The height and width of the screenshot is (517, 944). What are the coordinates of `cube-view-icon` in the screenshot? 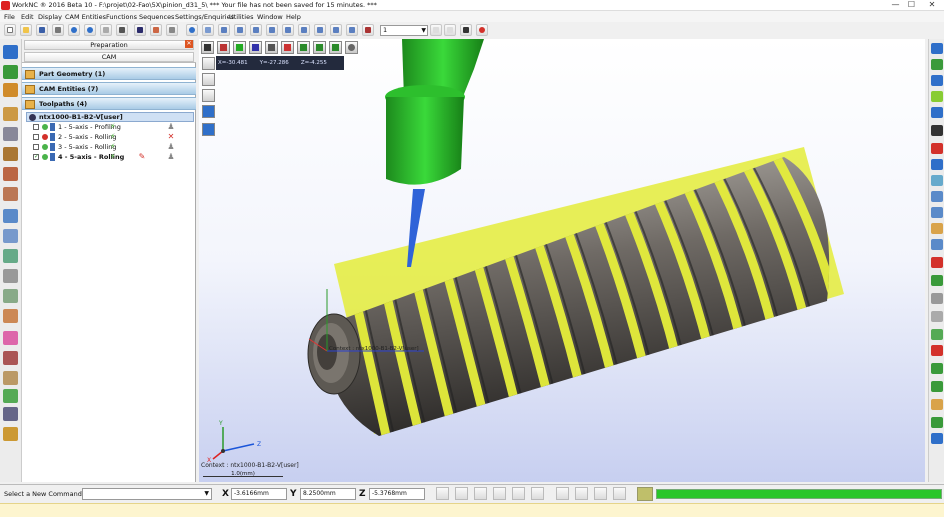 It's located at (208, 79).